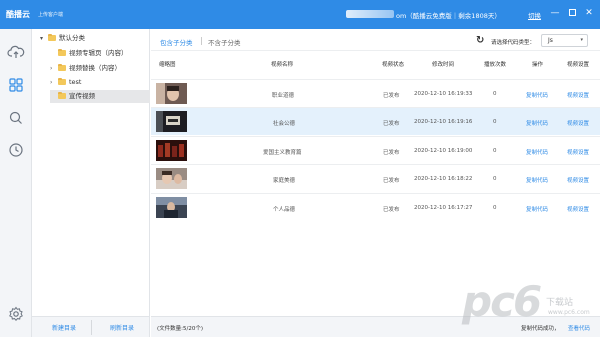 Image resolution: width=600 pixels, height=337 pixels. What do you see at coordinates (16, 52) in the screenshot?
I see `upload-cloud-icon` at bounding box center [16, 52].